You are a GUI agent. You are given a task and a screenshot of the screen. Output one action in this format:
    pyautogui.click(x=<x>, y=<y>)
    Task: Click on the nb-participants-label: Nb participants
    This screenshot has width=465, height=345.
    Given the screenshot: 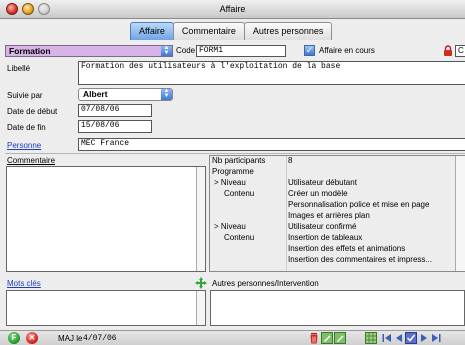 What is the action you would take?
    pyautogui.click(x=239, y=160)
    